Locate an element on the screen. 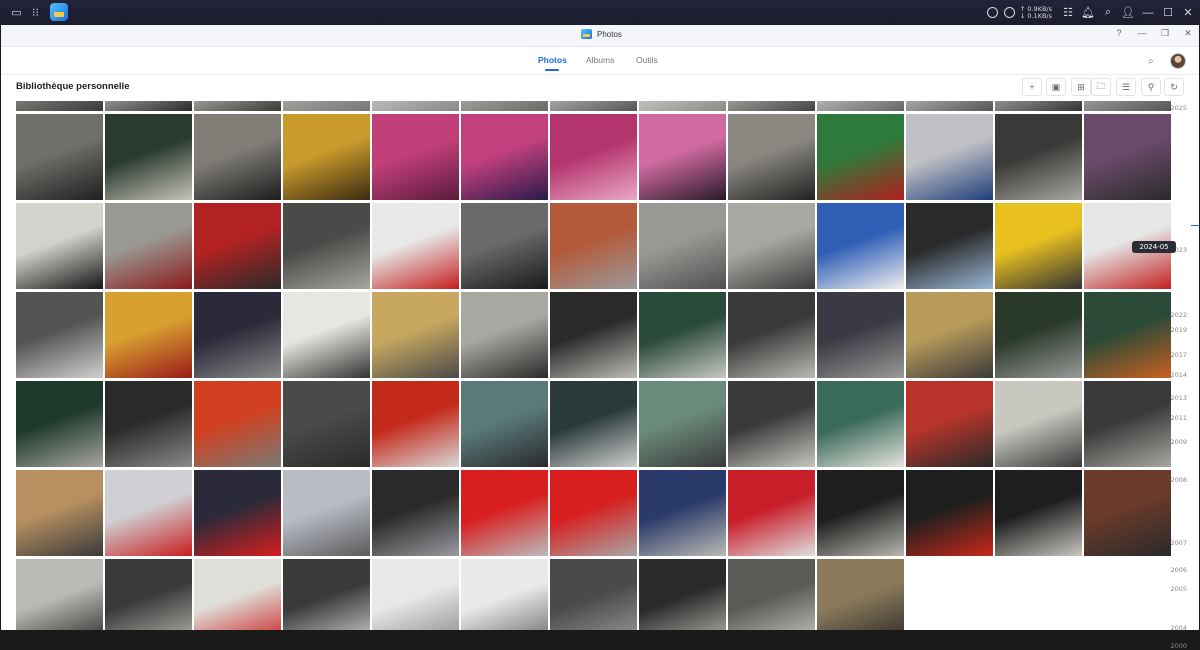  timeline-year: 2022 is located at coordinates (1178, 315).